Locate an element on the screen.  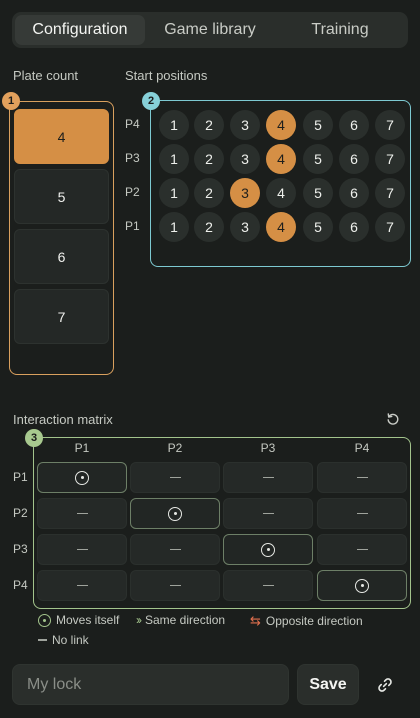
start-p2-pos-3: 3 is located at coordinates (245, 193).